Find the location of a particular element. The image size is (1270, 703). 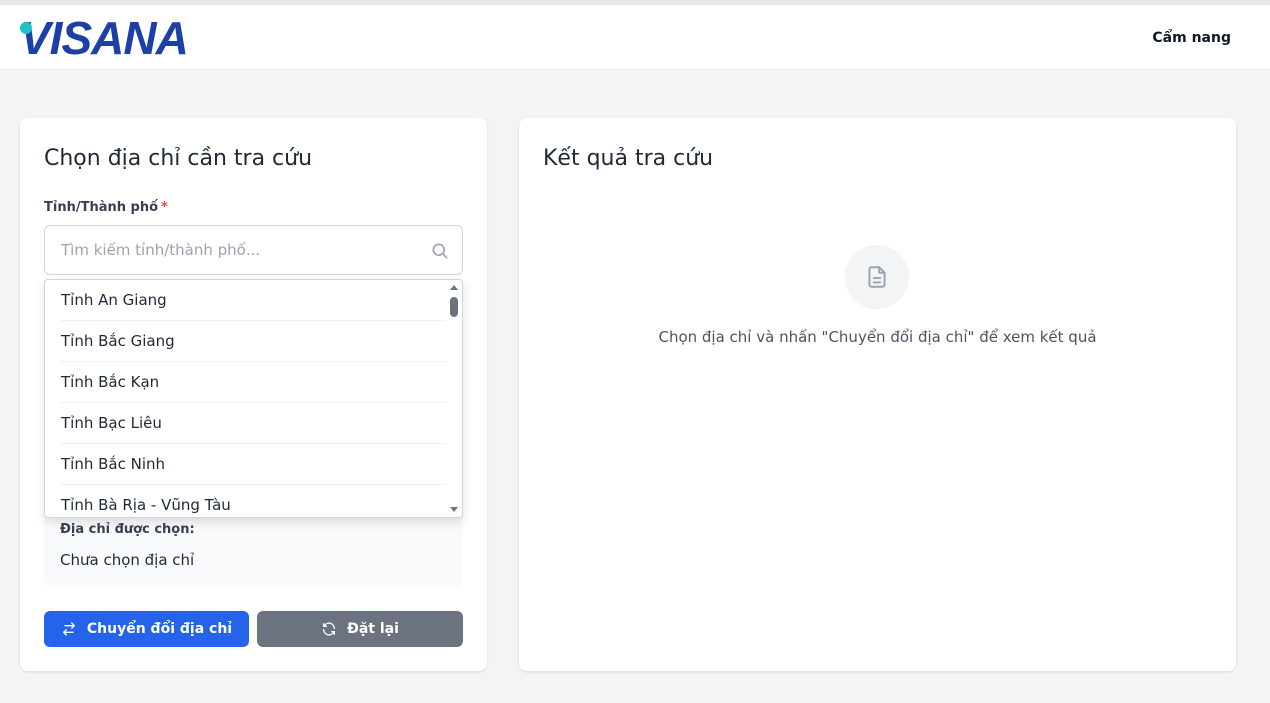

reset-button-label: Đặt lại is located at coordinates (373, 629).